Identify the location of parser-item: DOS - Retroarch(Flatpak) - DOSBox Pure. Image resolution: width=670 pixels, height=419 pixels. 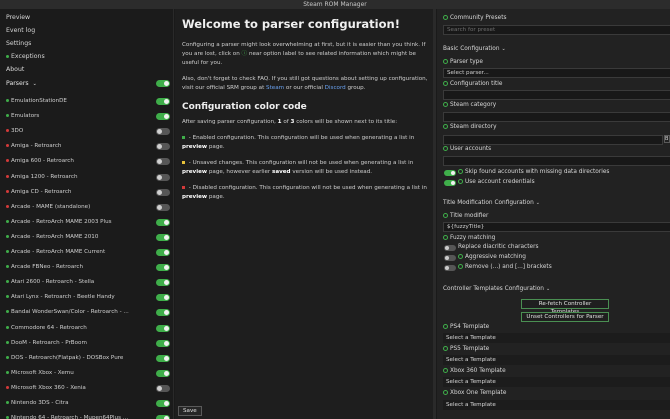
(86, 358).